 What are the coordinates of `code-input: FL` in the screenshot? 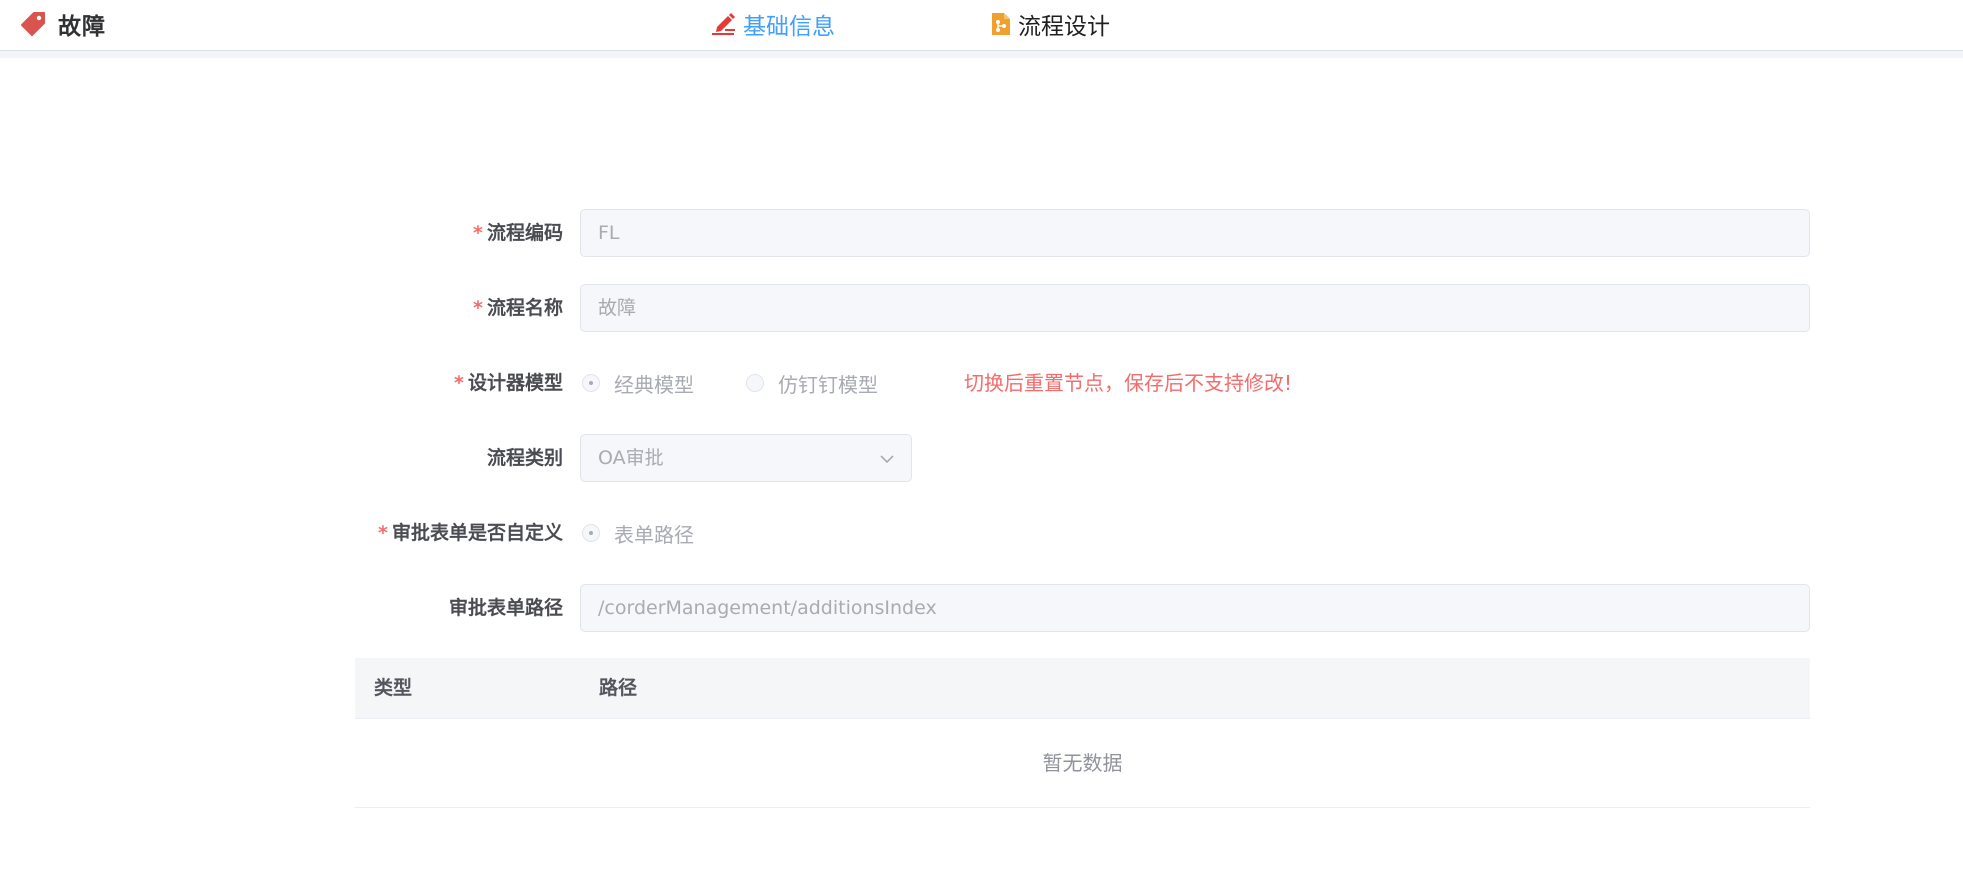 It's located at (1195, 233).